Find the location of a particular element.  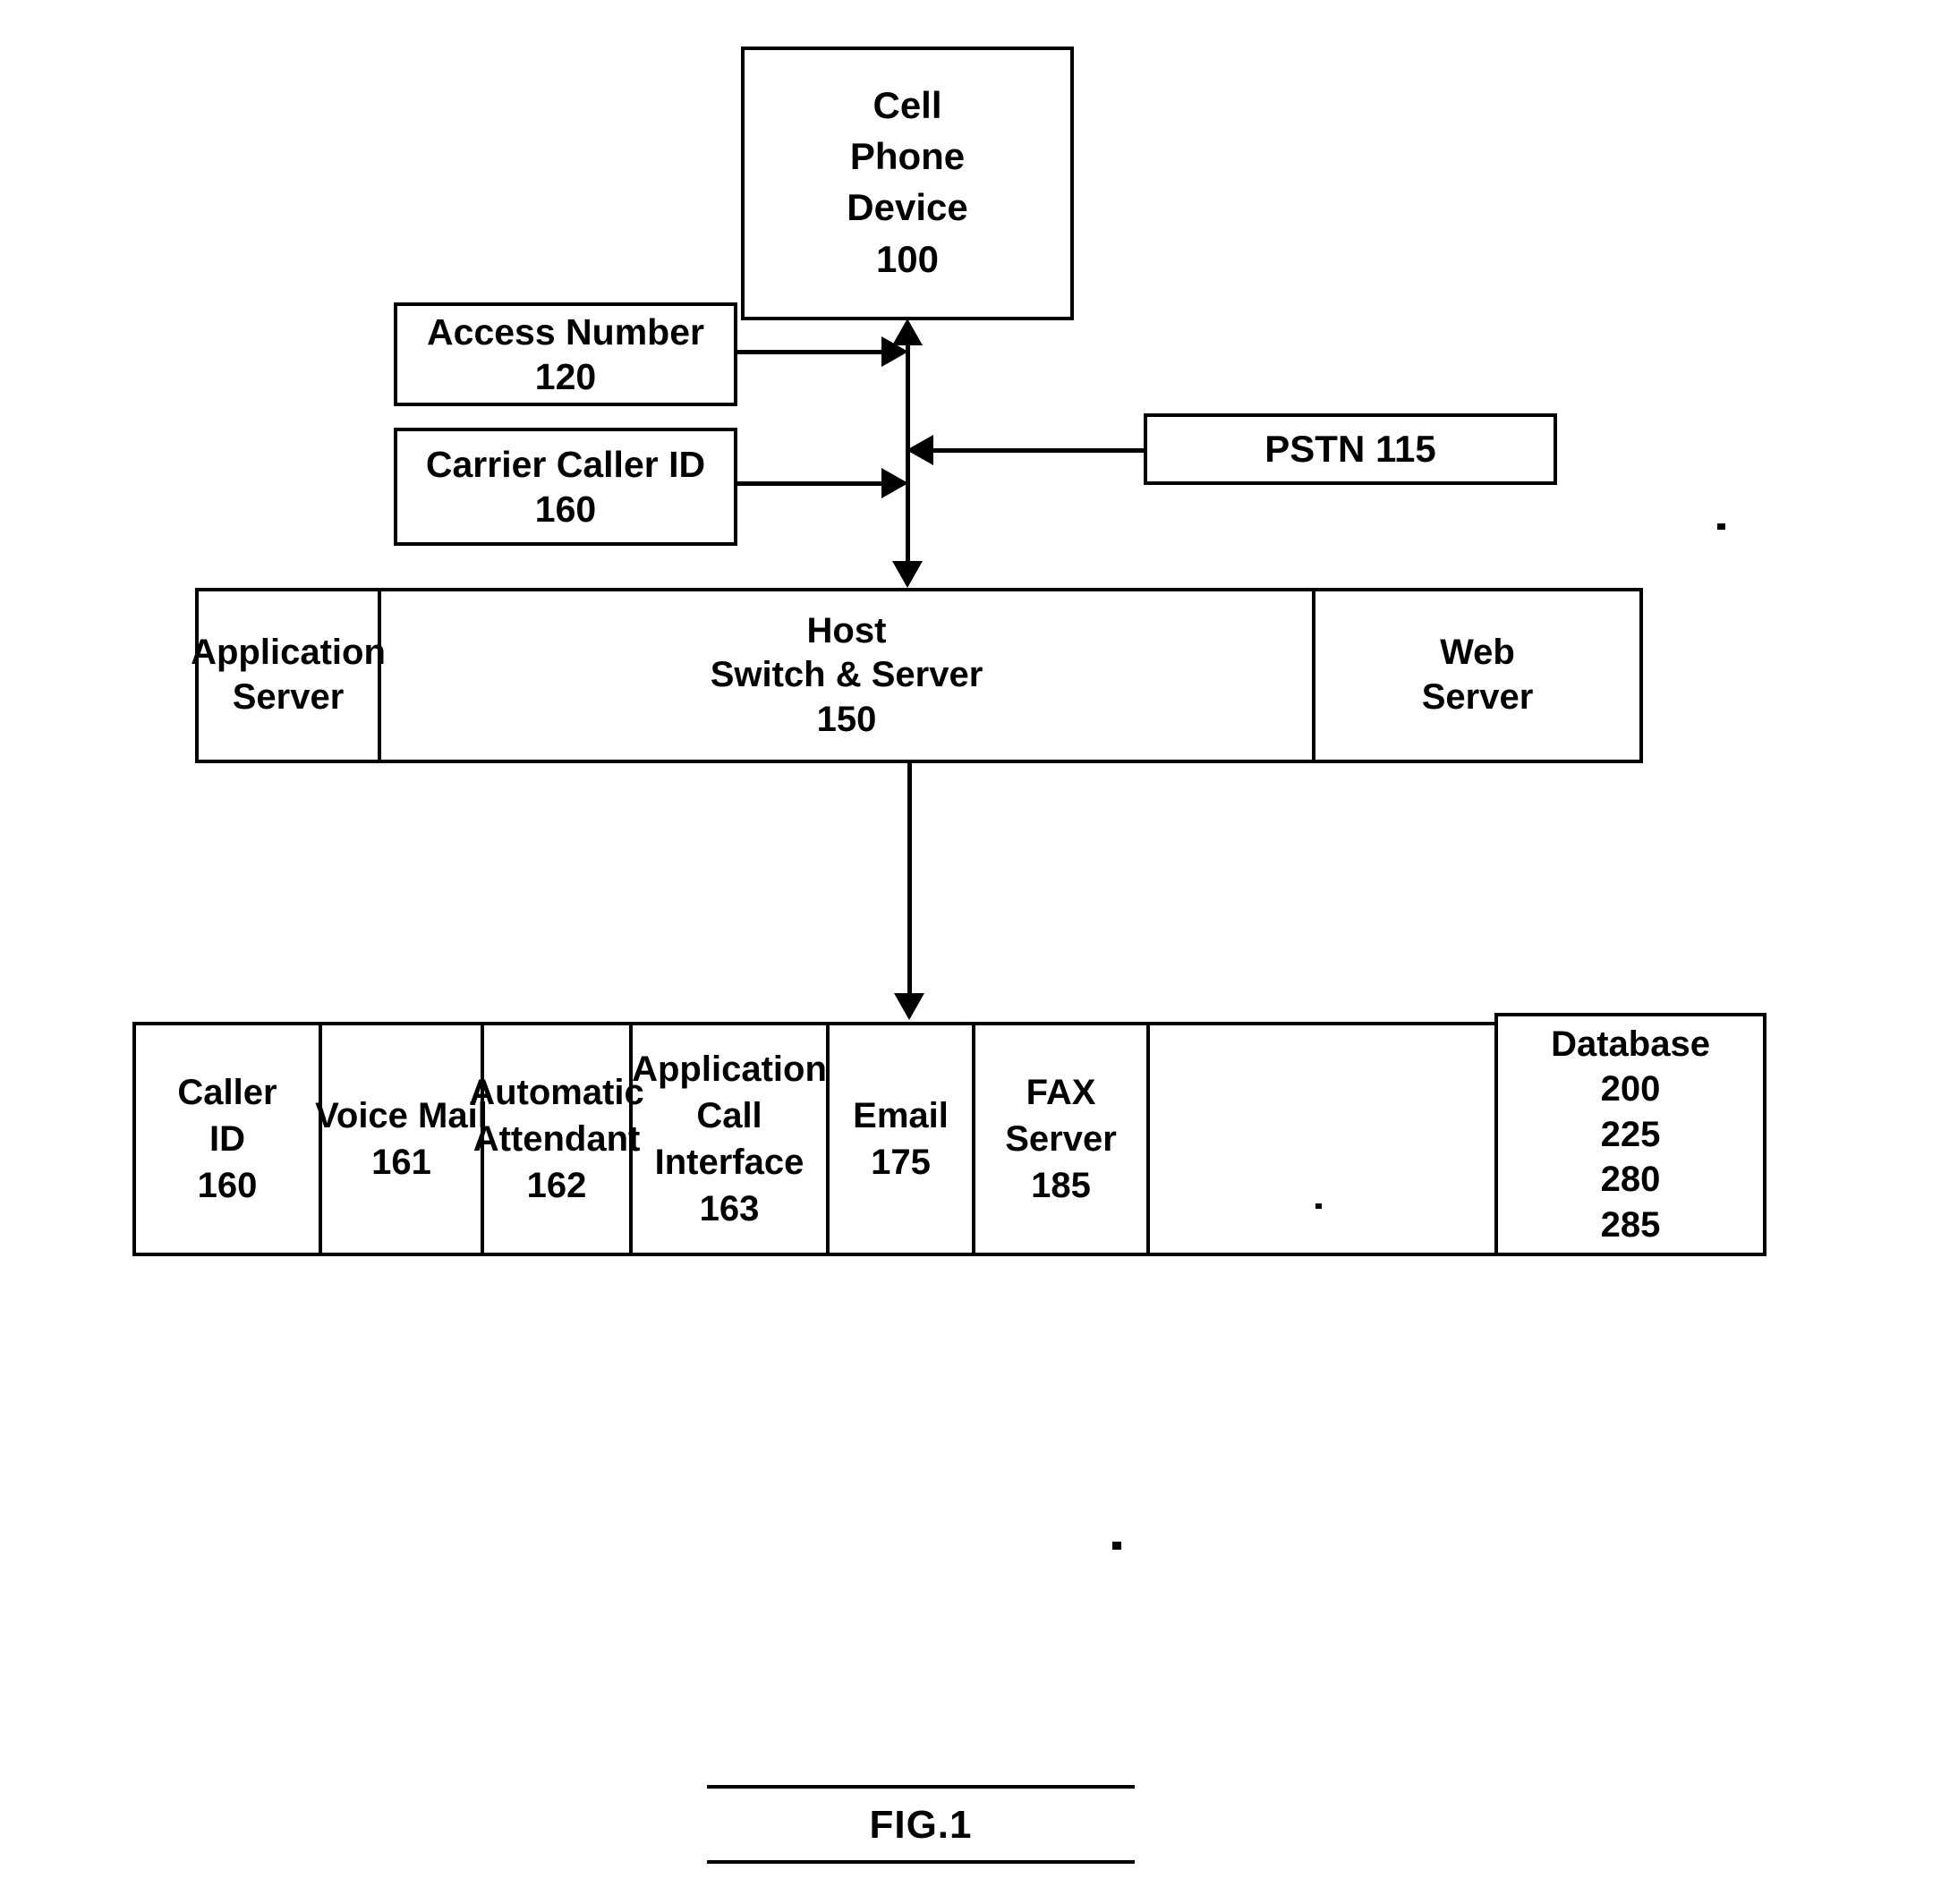

node-label-line: Interface is located at coordinates (729, 1162).